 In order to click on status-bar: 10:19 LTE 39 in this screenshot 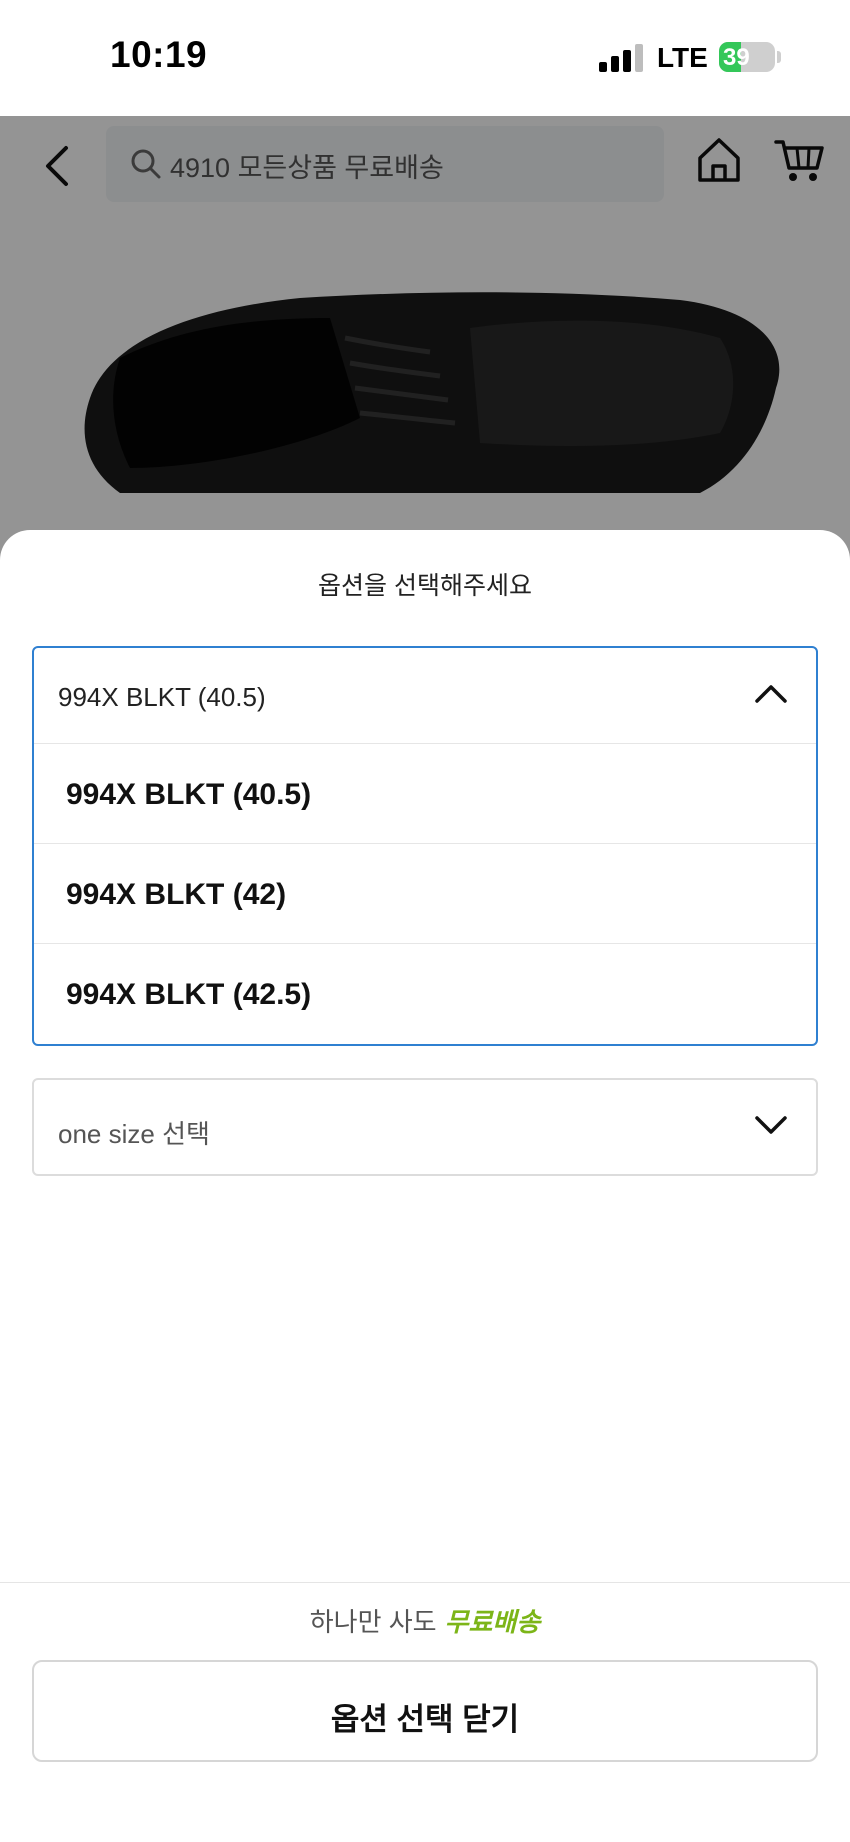, I will do `click(425, 58)`.